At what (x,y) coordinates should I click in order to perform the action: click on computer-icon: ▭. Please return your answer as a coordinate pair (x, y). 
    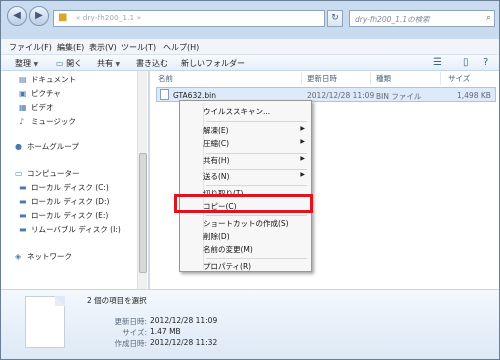
    Looking at the image, I should click on (19, 173).